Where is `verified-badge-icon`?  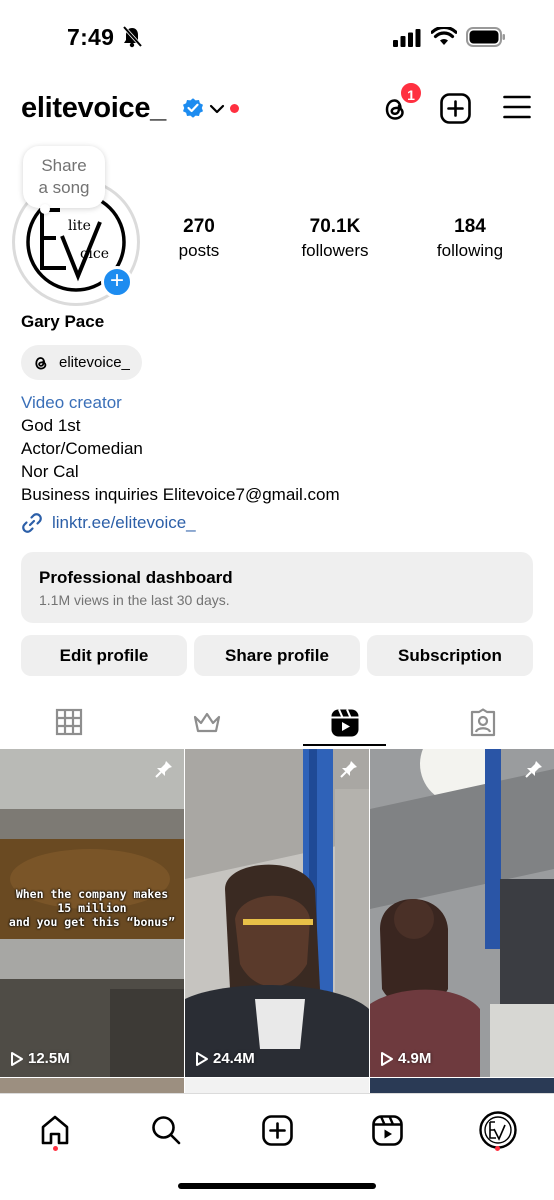 verified-badge-icon is located at coordinates (193, 110).